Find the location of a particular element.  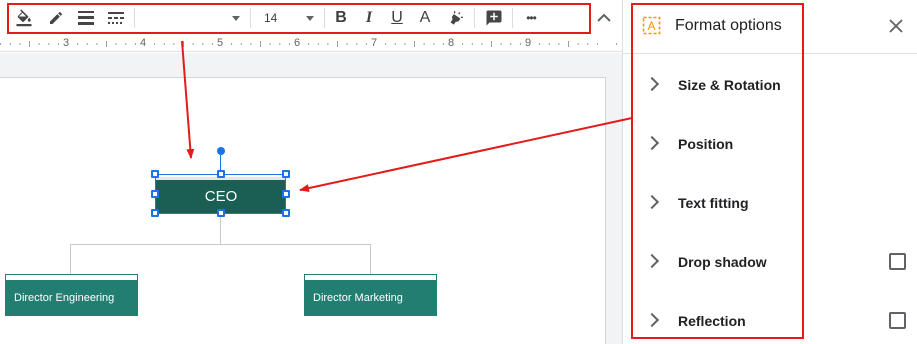

org-node-director-engineering: Director Engineering is located at coordinates (71, 295).